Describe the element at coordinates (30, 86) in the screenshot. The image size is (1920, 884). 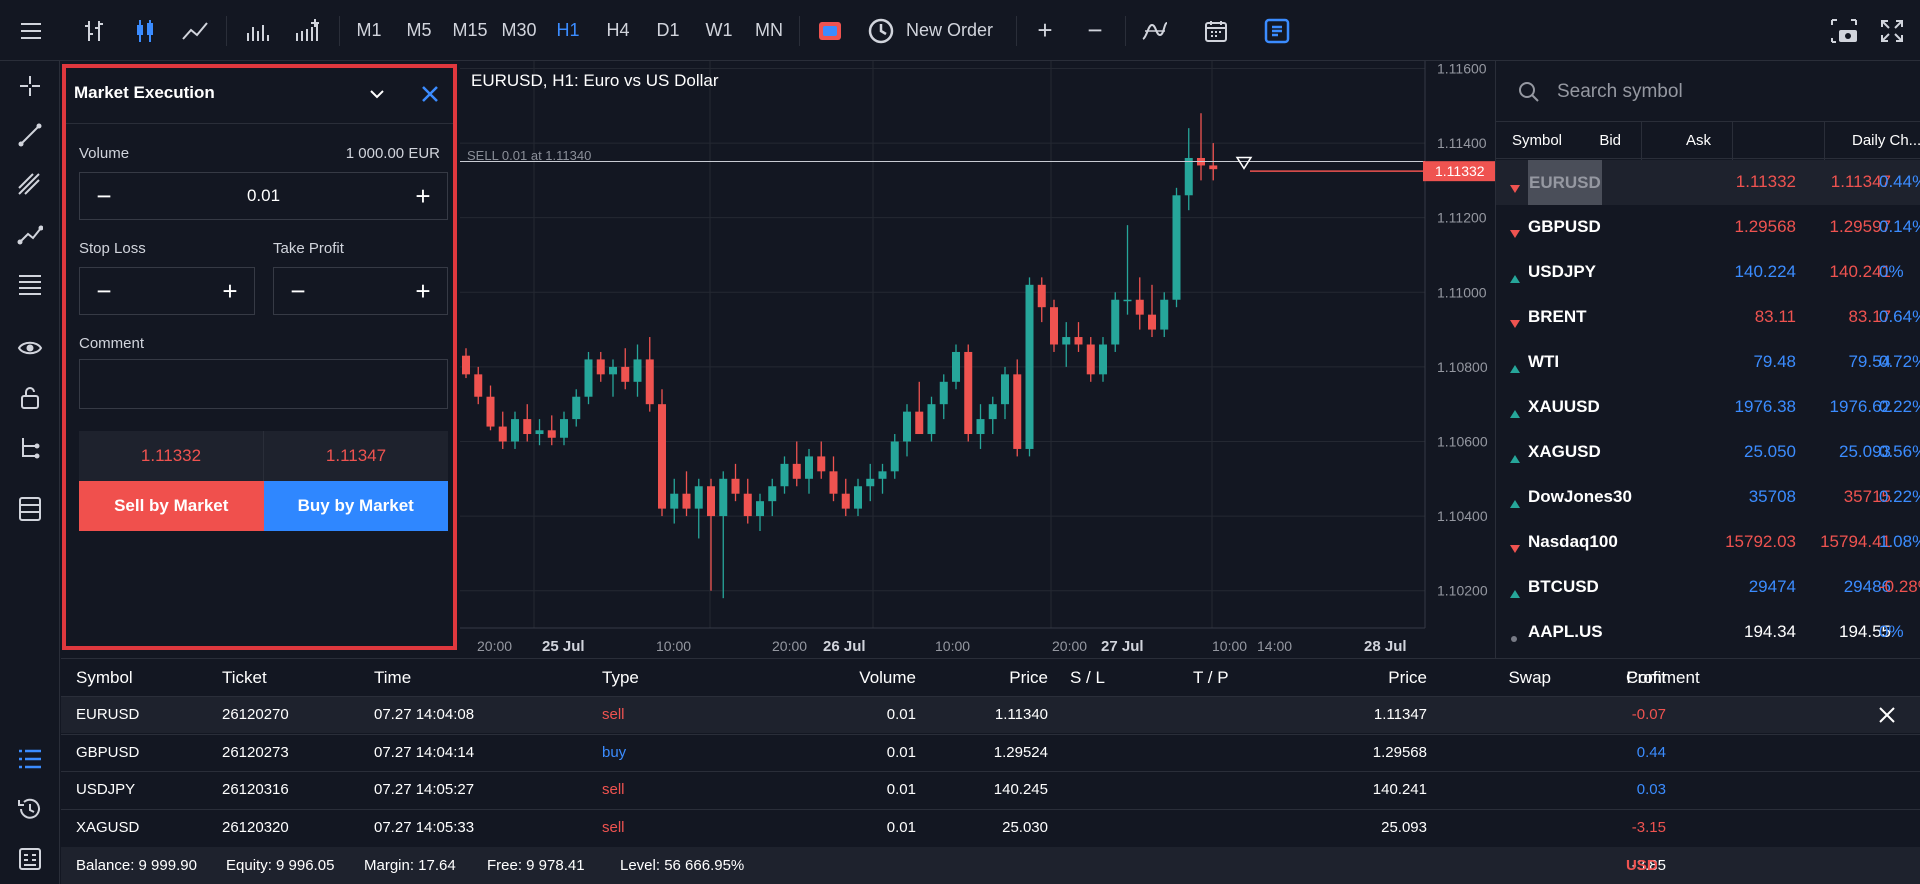
I see `crosshair-icon` at that location.